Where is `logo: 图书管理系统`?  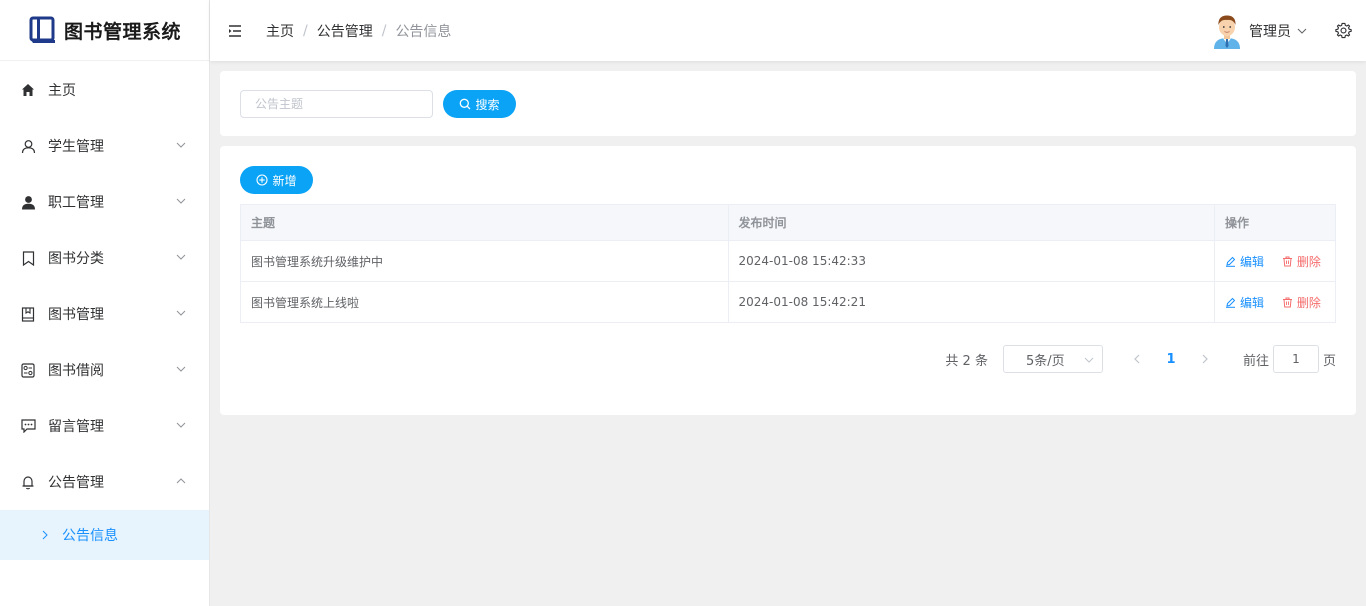 logo: 图书管理系统 is located at coordinates (104, 30).